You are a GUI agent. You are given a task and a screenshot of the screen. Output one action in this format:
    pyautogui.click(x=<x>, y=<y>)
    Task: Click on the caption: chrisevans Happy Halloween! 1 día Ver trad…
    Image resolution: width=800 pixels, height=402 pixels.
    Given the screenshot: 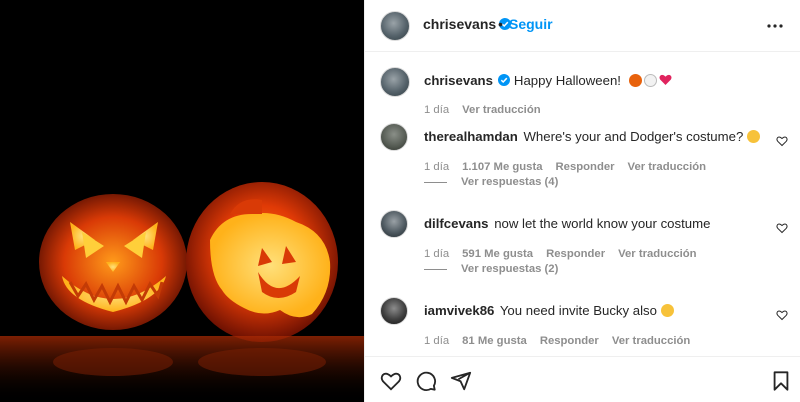 What is the action you would take?
    pyautogui.click(x=585, y=91)
    